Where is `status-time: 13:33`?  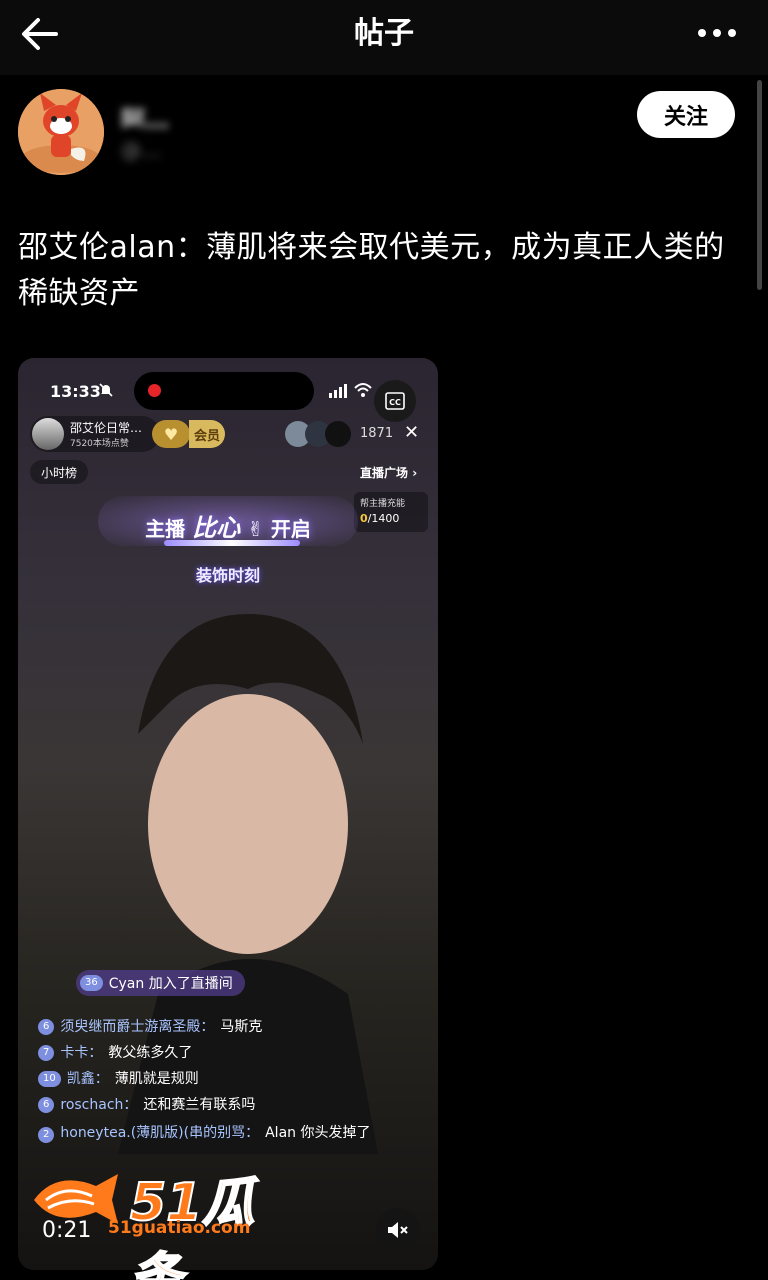 status-time: 13:33 is located at coordinates (75, 391).